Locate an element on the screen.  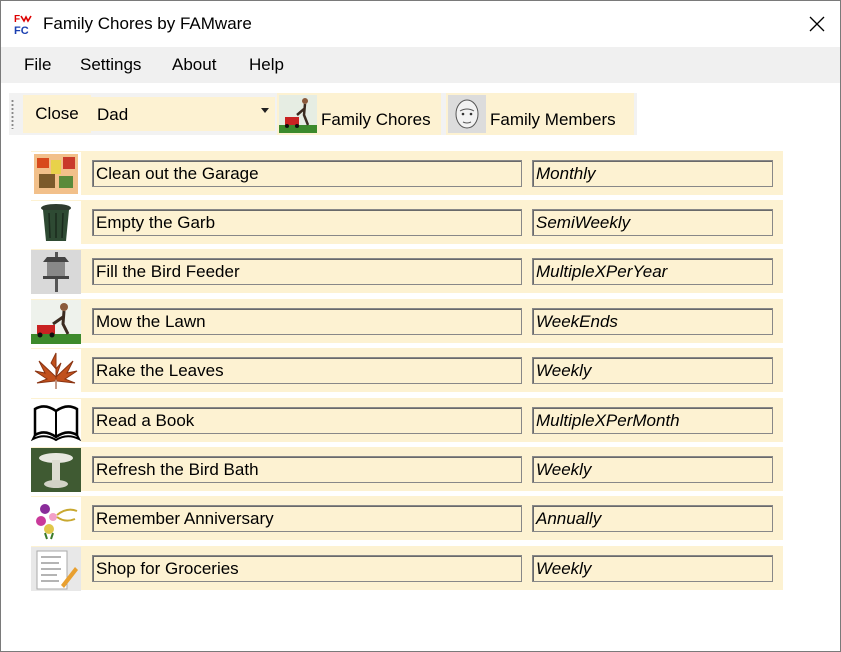
menu-help: Help is located at coordinates (266, 65).